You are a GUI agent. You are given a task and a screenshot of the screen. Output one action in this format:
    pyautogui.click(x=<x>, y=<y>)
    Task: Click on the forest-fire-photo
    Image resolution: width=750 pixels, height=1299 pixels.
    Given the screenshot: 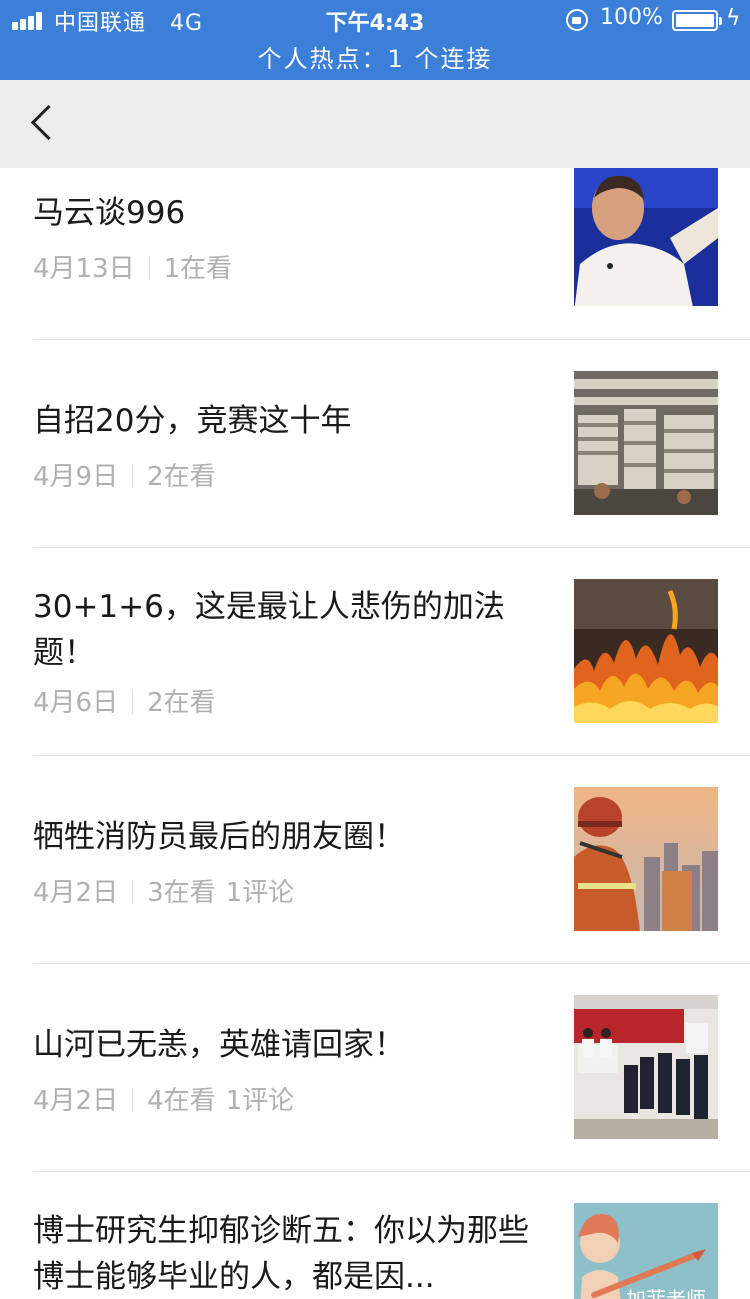 What is the action you would take?
    pyautogui.click(x=646, y=651)
    